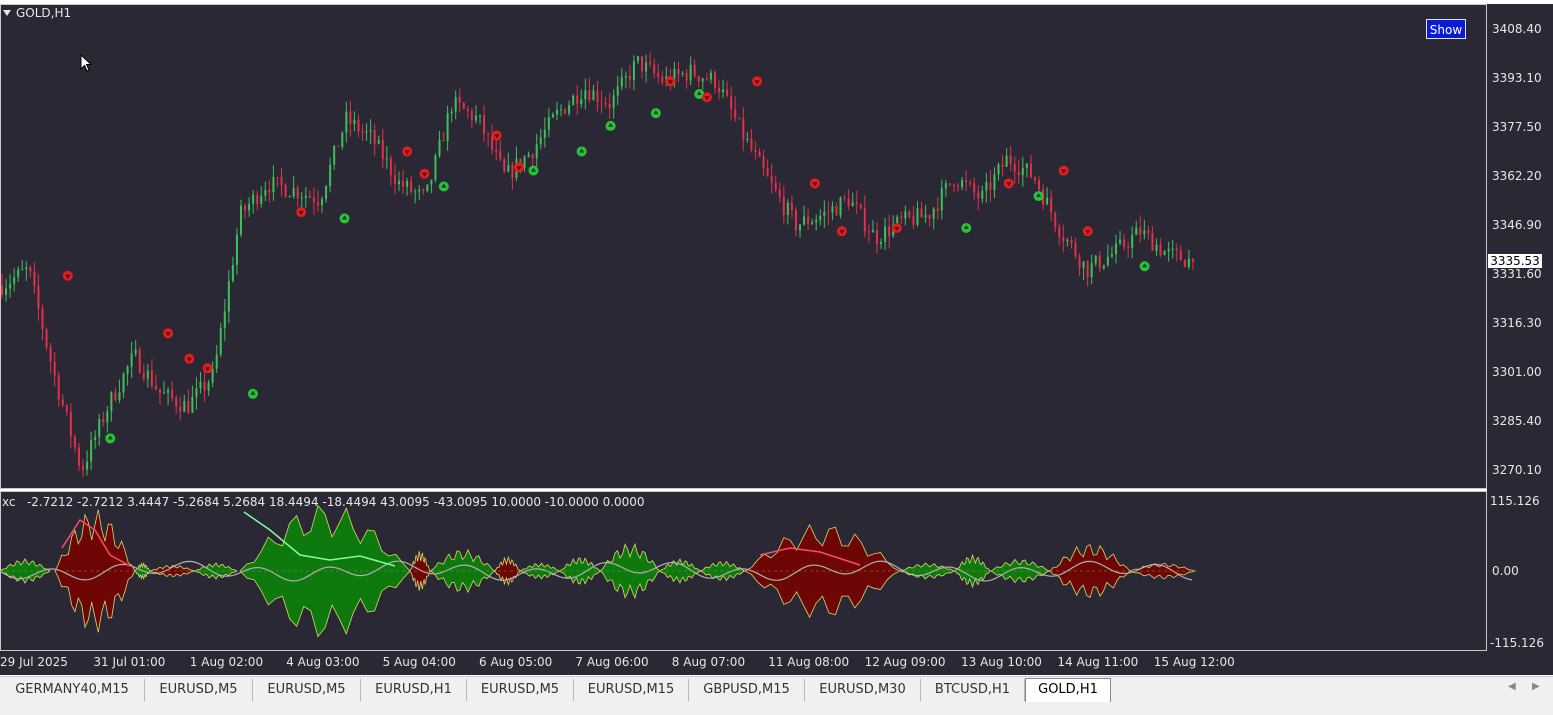 The width and height of the screenshot is (1553, 715). Describe the element at coordinates (1517, 421) in the screenshot. I see `price-axis-label: 3285.40` at that location.